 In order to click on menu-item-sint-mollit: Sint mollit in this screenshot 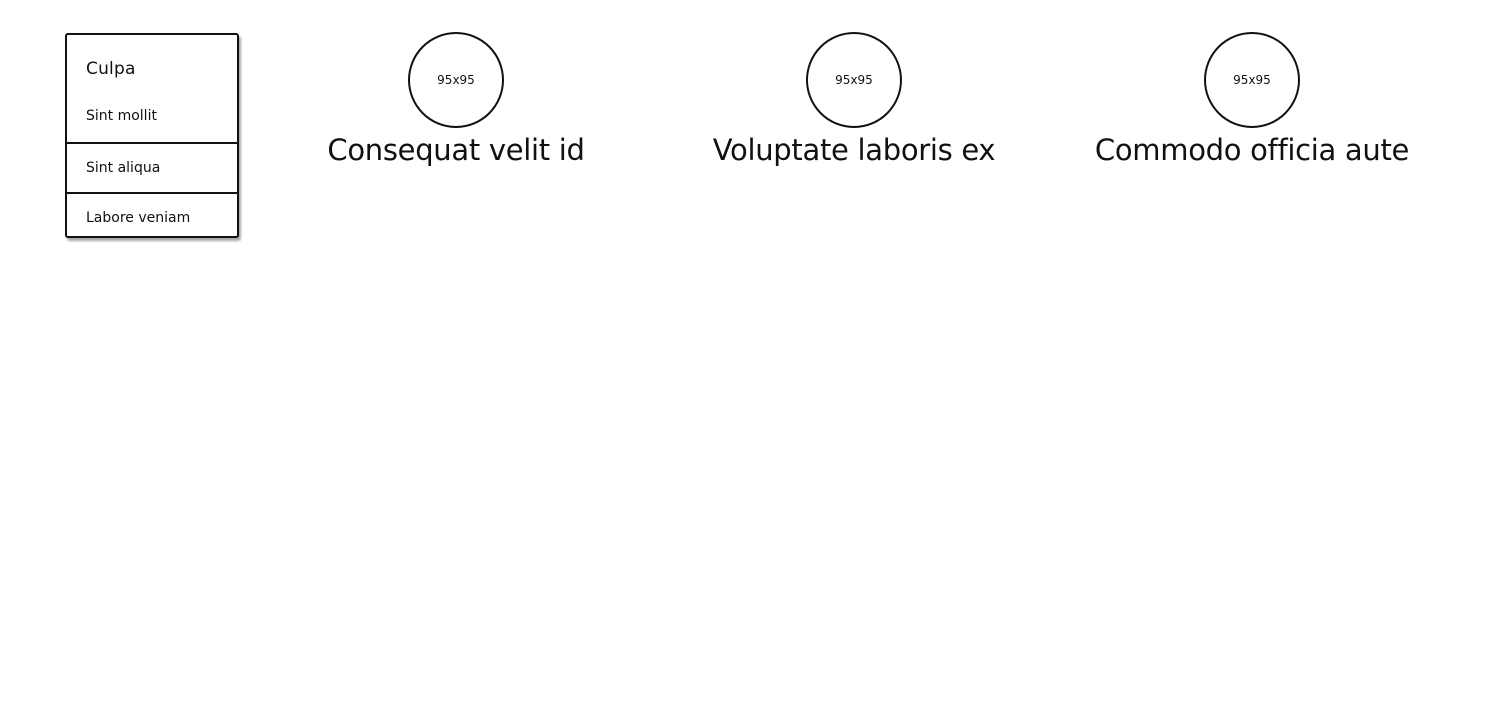, I will do `click(152, 117)`.